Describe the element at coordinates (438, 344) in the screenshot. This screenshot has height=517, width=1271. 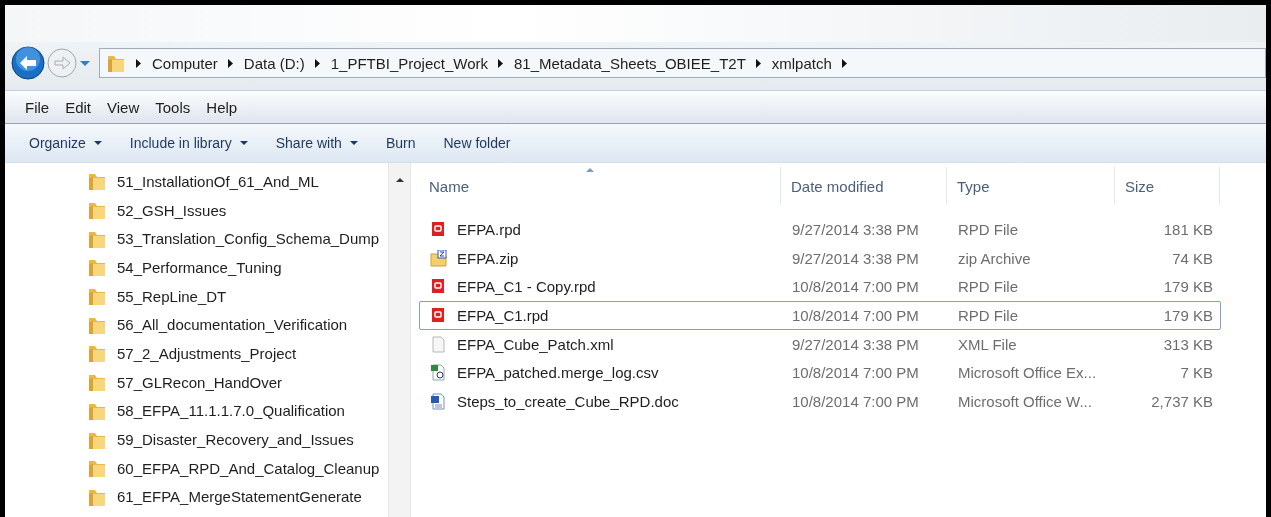
I see `blank-document-icon` at that location.